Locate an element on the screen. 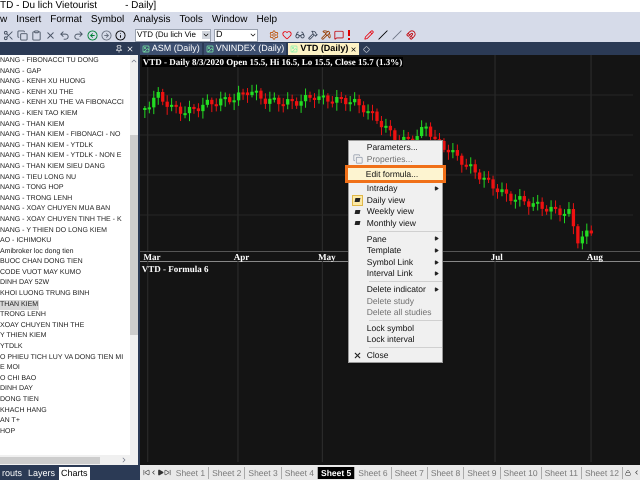 The height and width of the screenshot is (480, 640). sheet-tab: Sheet 9 is located at coordinates (482, 472).